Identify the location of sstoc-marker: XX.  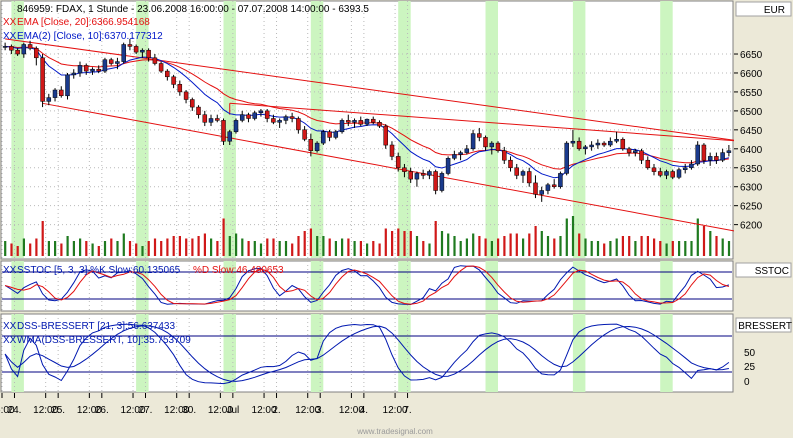
(10, 270).